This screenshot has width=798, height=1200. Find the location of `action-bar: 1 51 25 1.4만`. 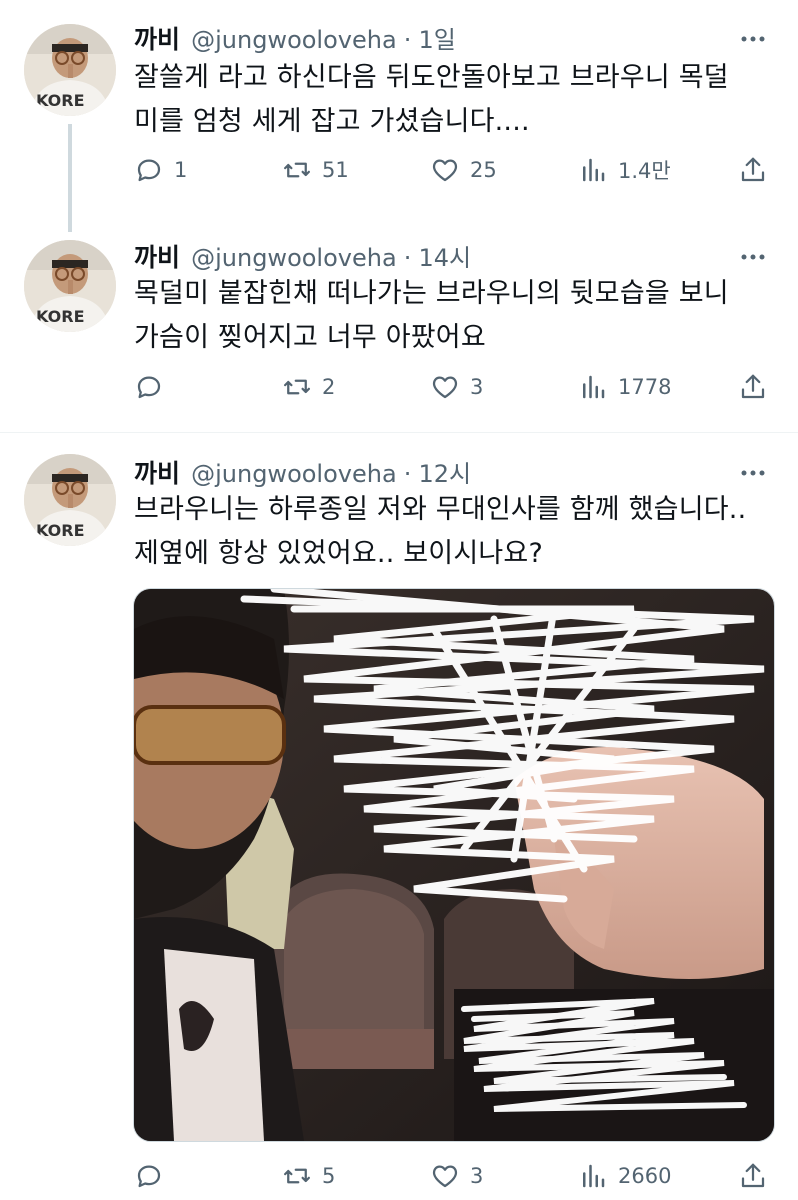

action-bar: 1 51 25 1.4만 is located at coordinates (454, 170).